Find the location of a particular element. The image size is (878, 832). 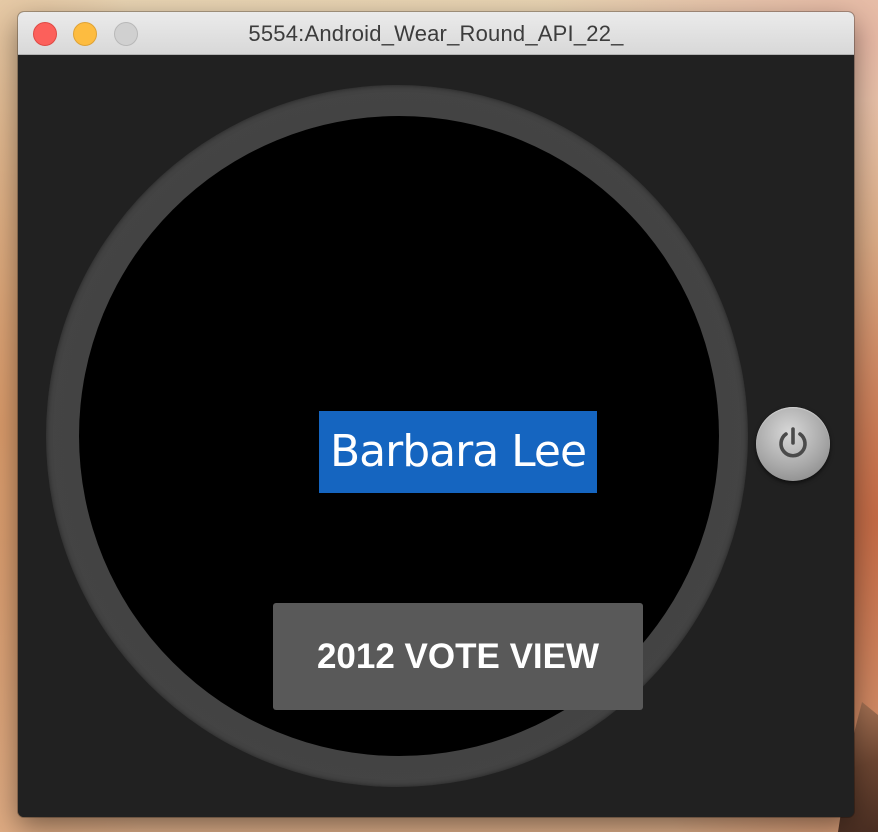

window-title: 5554:Android_Wear_Round_API_22_ is located at coordinates (436, 33).